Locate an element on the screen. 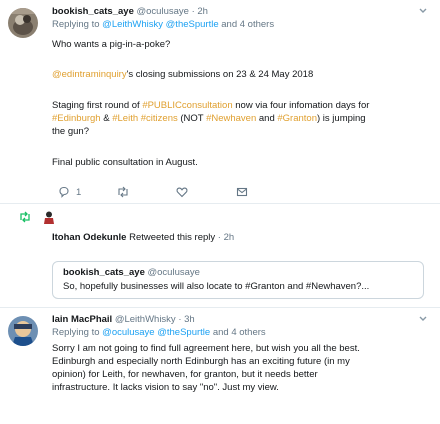 Image resolution: width=440 pixels, height=424 pixels. author-name: bookish_cats_aye is located at coordinates (93, 11).